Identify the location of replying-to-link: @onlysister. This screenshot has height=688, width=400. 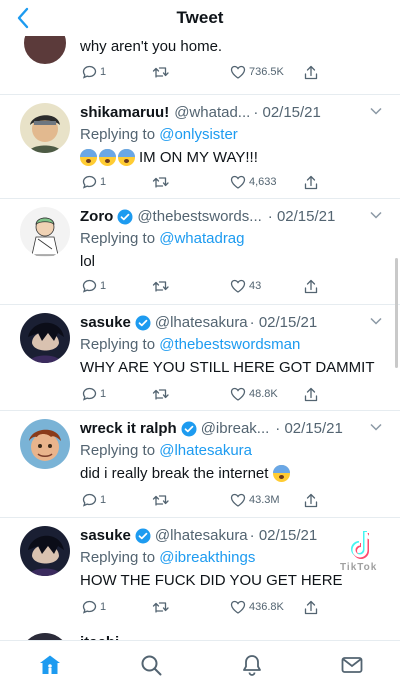
(198, 134).